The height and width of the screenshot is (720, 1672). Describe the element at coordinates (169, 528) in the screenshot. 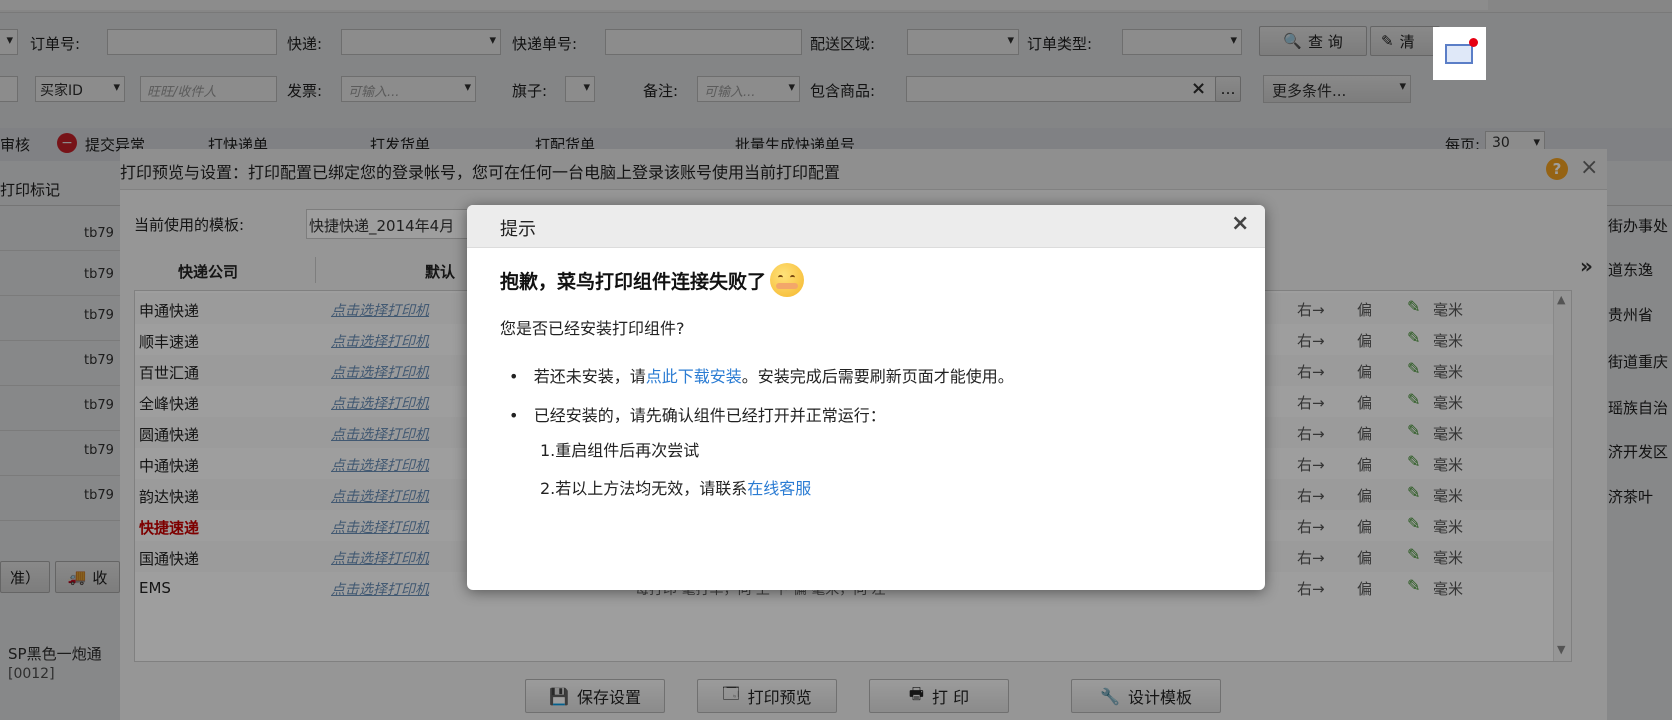

I see `company-name: 快捷速递` at that location.